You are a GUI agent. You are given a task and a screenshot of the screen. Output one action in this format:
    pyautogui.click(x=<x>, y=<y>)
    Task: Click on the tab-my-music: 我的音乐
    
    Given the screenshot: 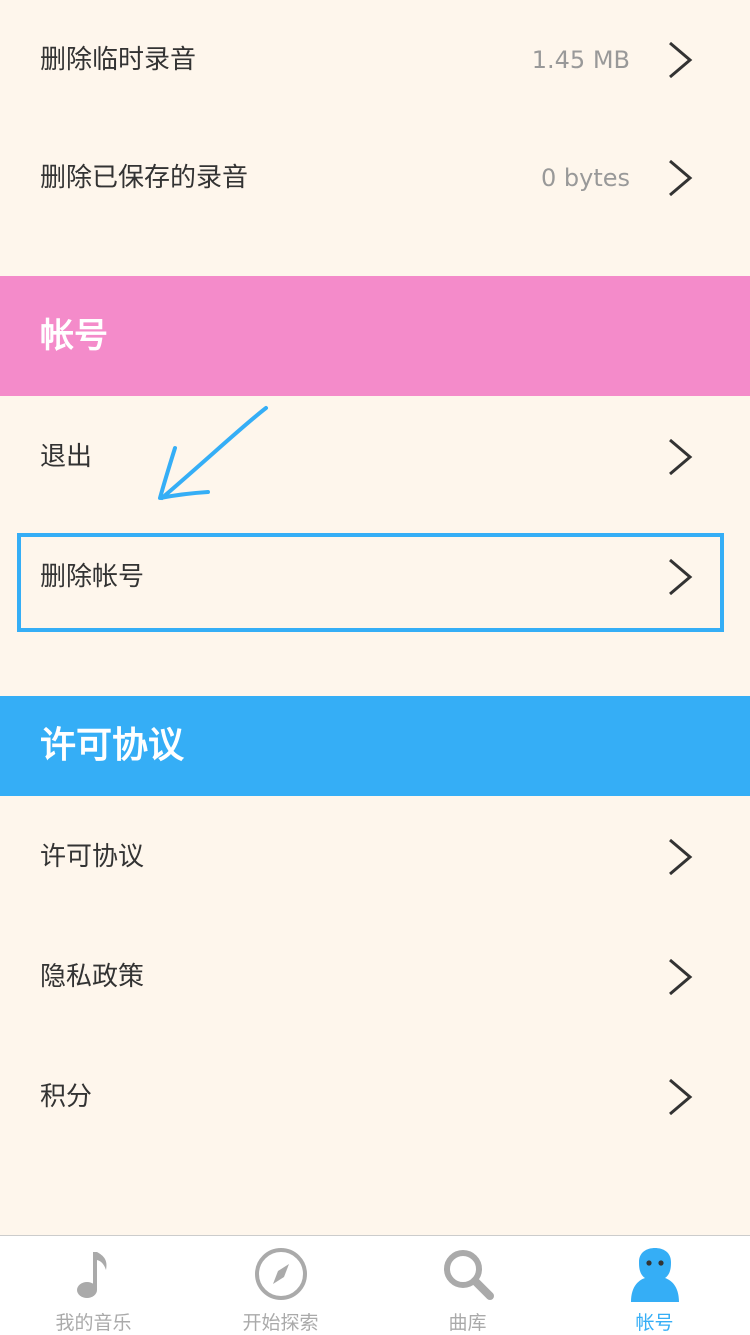 What is the action you would take?
    pyautogui.click(x=93, y=1285)
    